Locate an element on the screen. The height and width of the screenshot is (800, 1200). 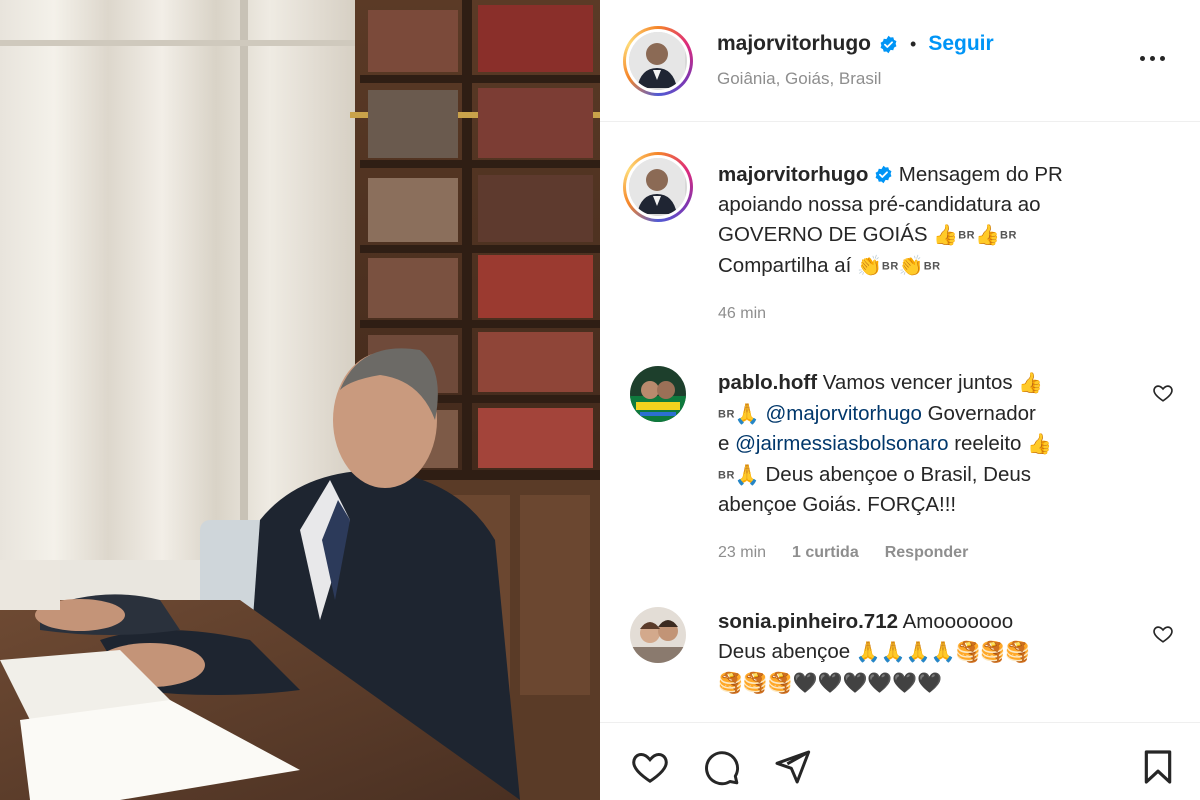
caption-username: majorvitorhugo is located at coordinates (793, 174).